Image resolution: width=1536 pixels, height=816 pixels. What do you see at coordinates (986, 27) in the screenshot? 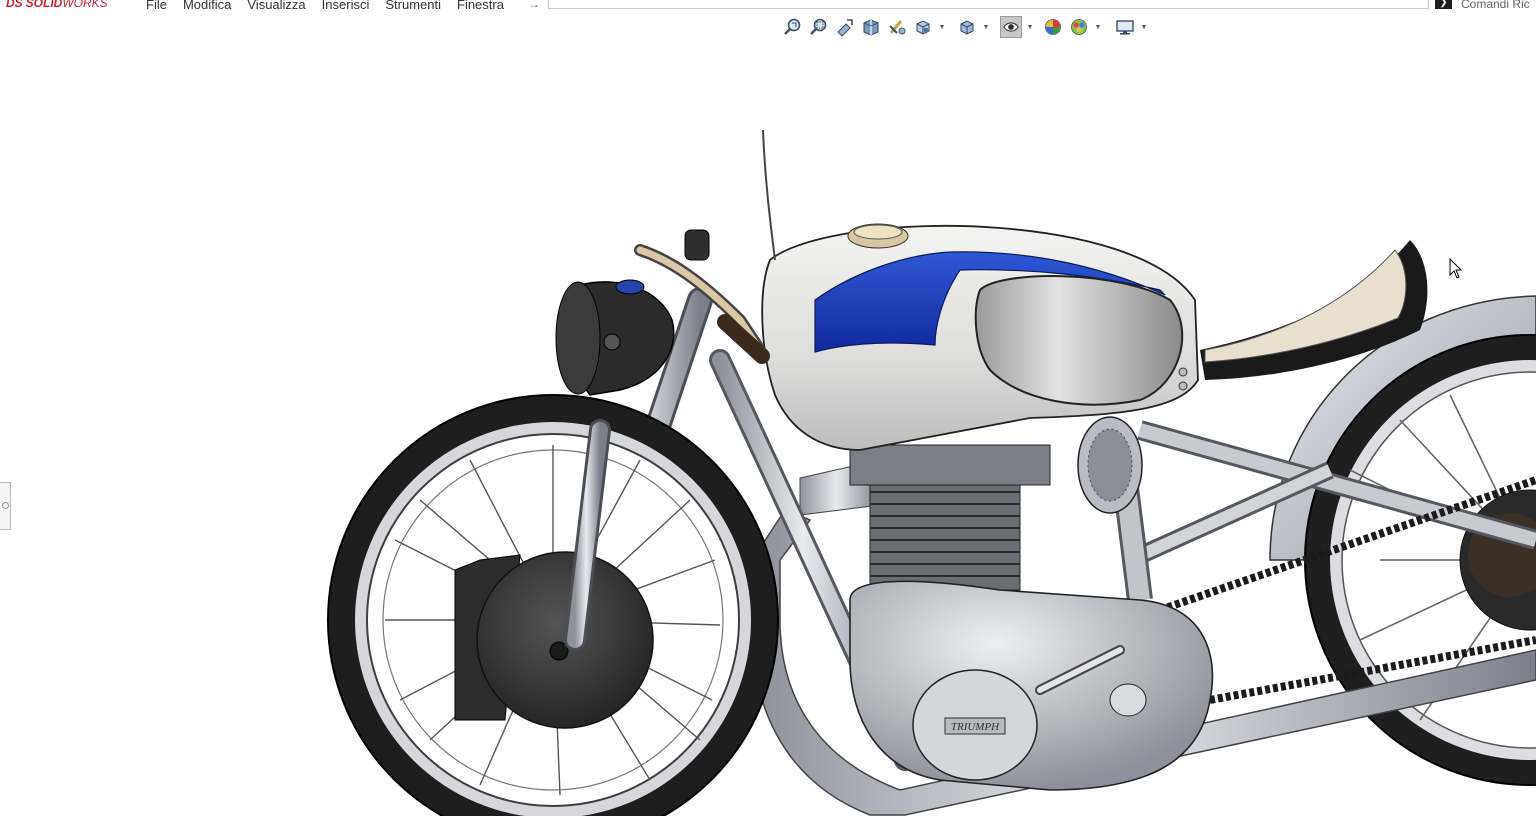
I see `display-style-dropdown-icon: ▼` at bounding box center [986, 27].